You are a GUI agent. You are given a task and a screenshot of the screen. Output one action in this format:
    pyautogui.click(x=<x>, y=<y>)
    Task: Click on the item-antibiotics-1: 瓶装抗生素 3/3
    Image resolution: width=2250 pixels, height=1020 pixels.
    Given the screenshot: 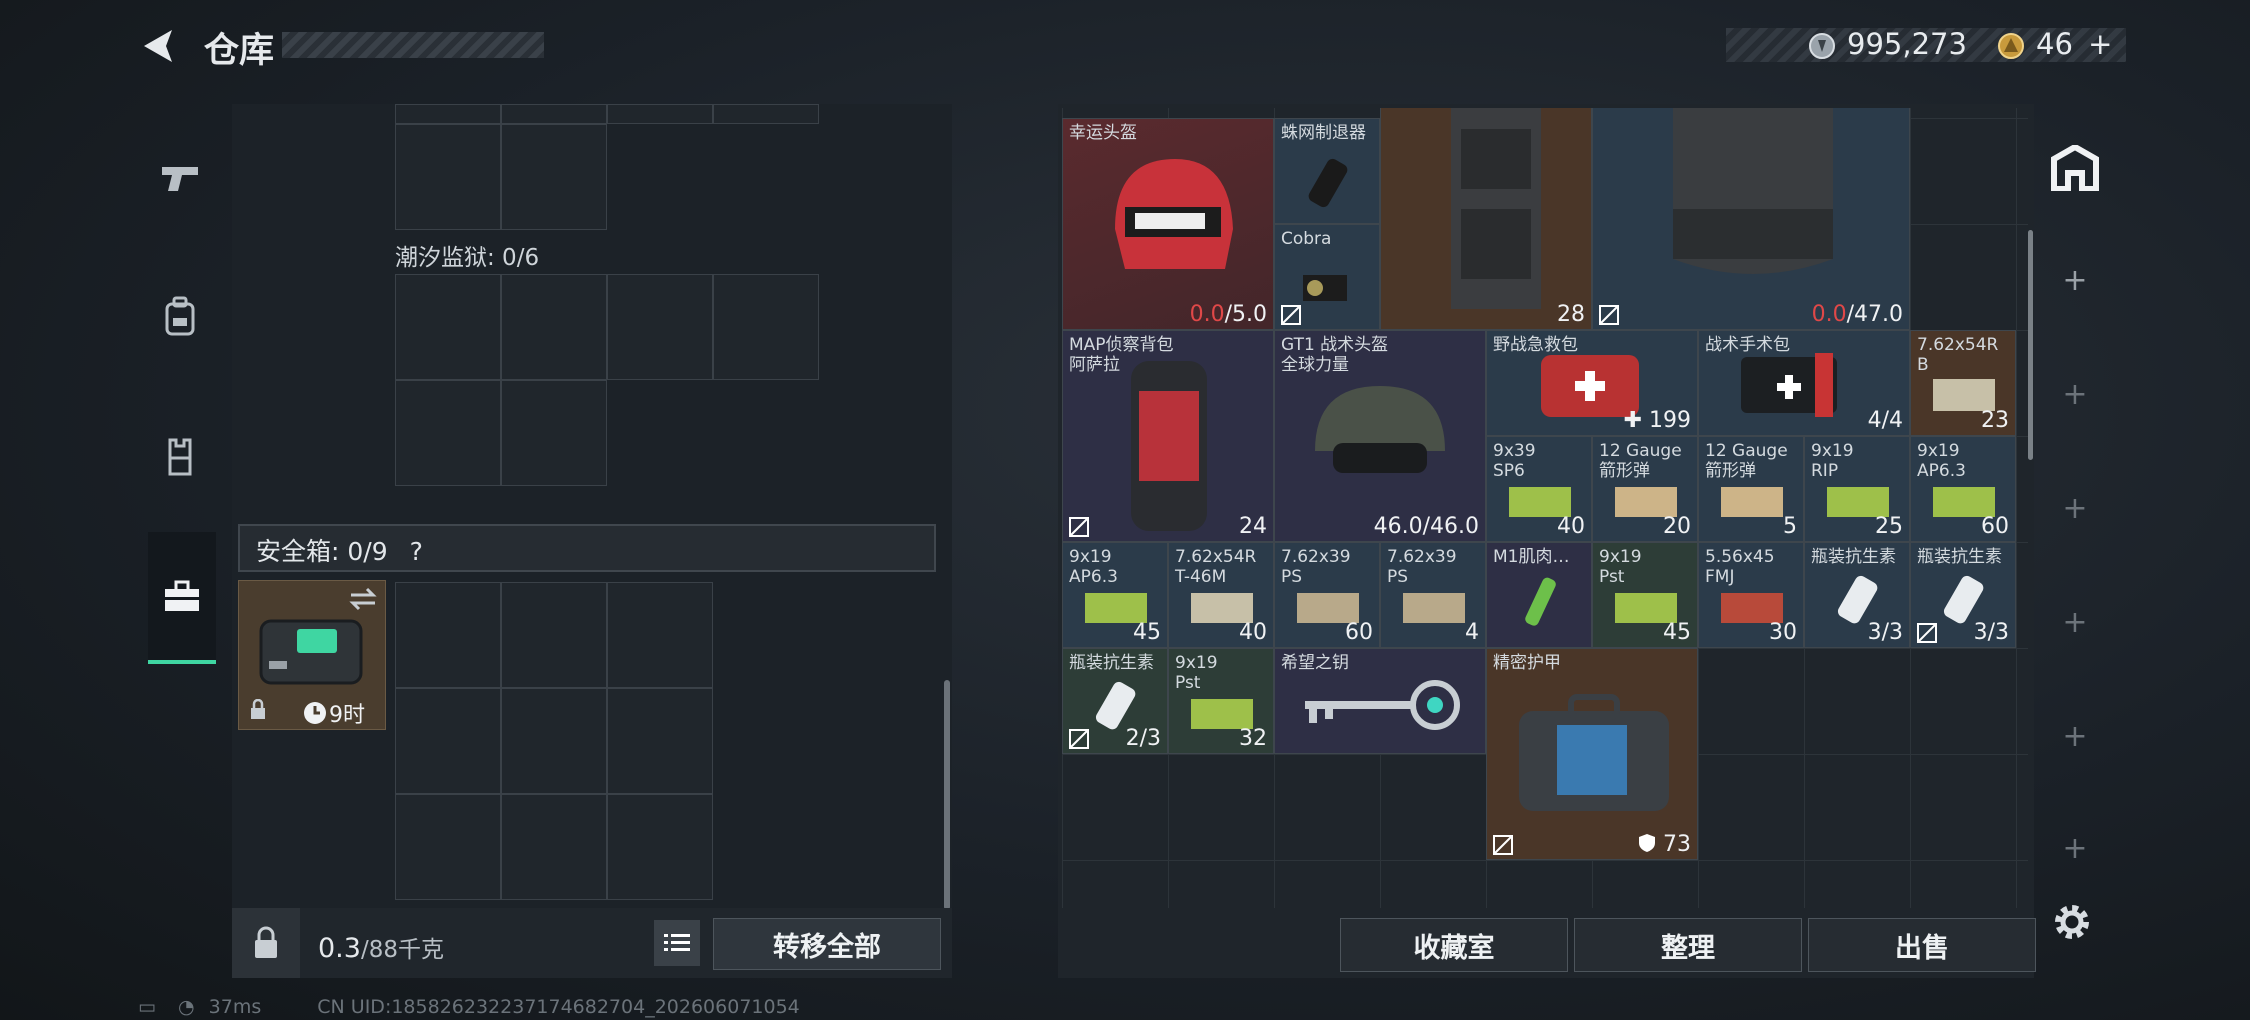 What is the action you would take?
    pyautogui.click(x=1857, y=595)
    